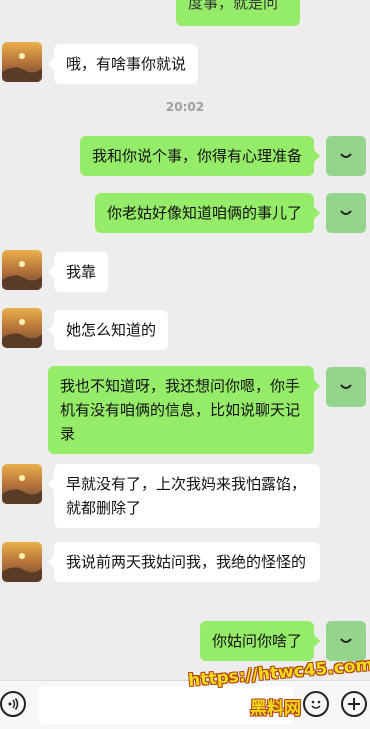 The image size is (370, 729). Describe the element at coordinates (185, 704) in the screenshot. I see `input-bar` at that location.